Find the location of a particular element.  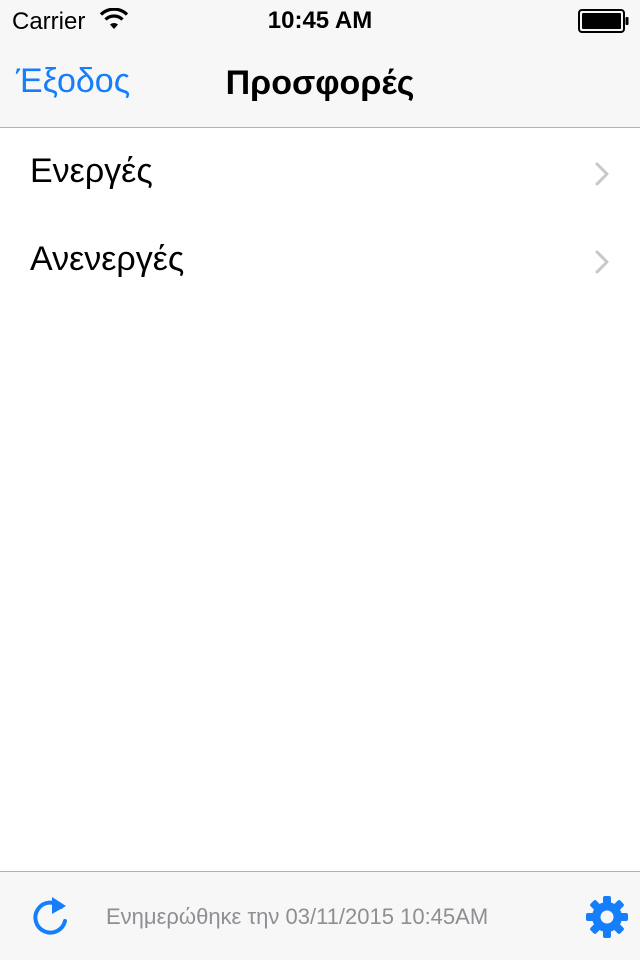

gear-icon is located at coordinates (607, 917).